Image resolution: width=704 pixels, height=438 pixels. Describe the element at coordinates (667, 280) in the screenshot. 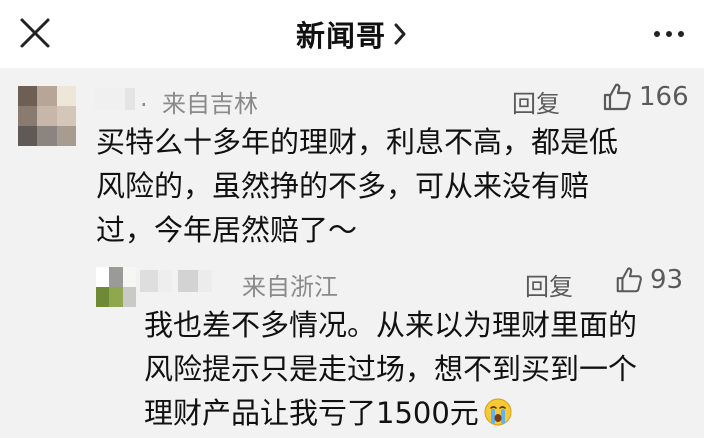

I see `like-count: 93` at that location.